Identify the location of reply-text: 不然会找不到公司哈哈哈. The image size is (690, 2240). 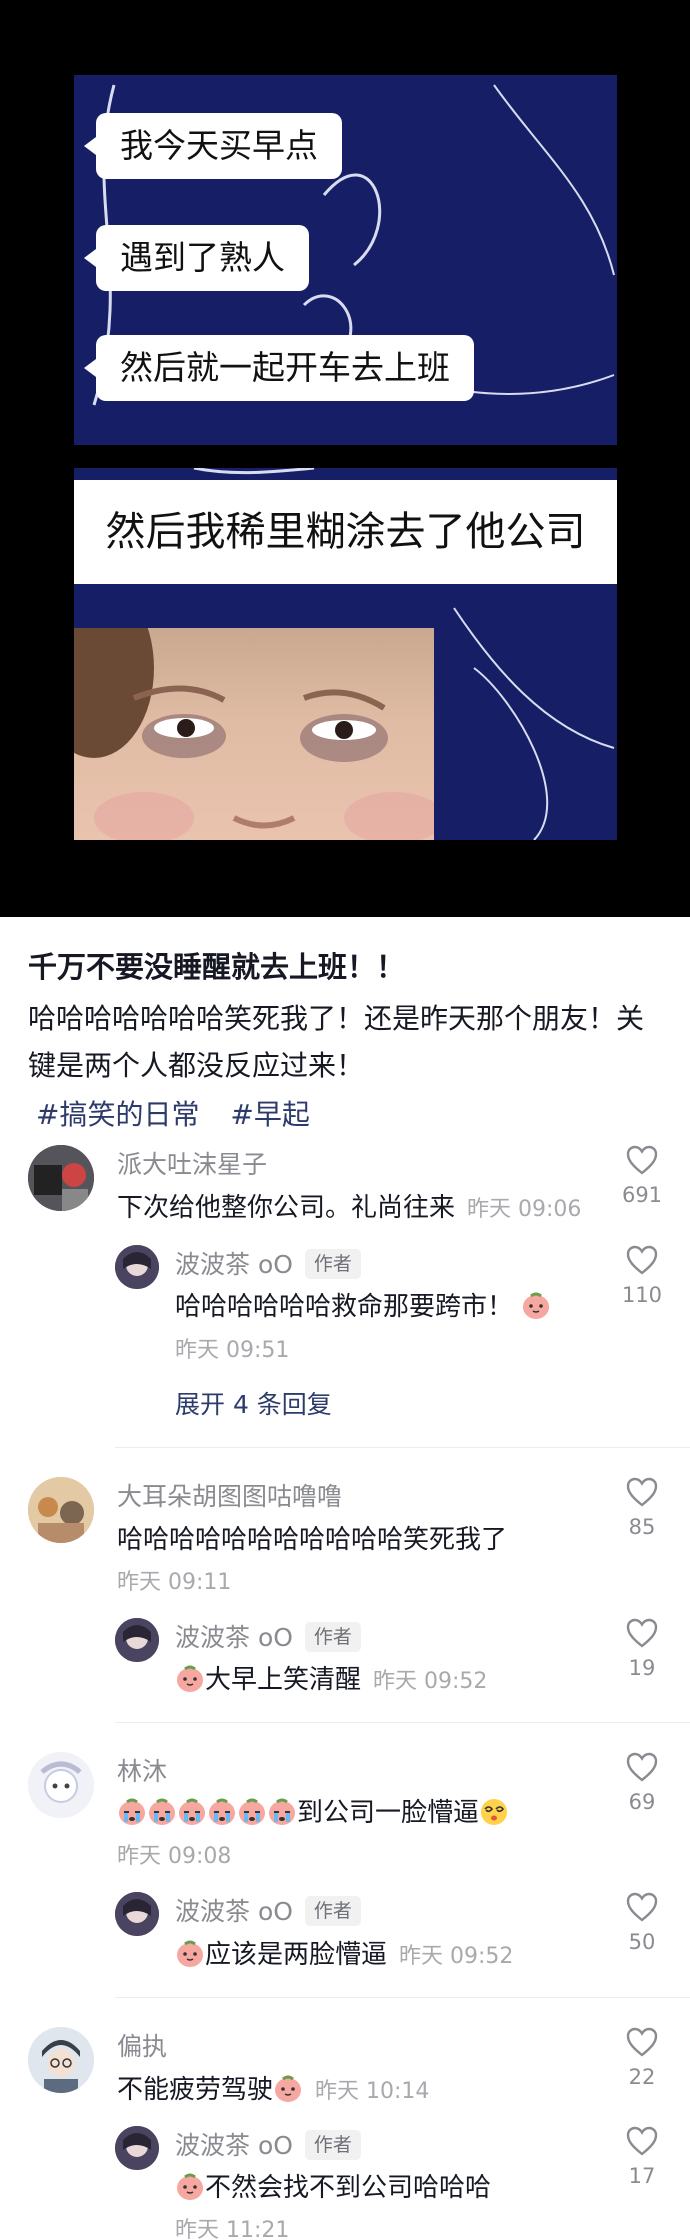
(333, 2185).